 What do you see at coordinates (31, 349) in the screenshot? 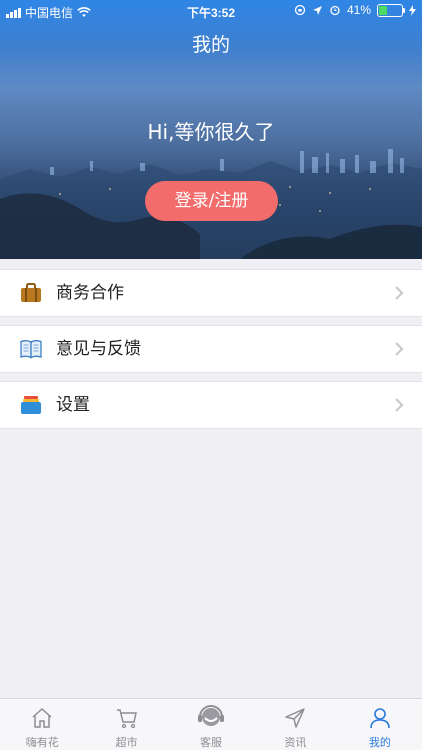
I see `book-icon` at bounding box center [31, 349].